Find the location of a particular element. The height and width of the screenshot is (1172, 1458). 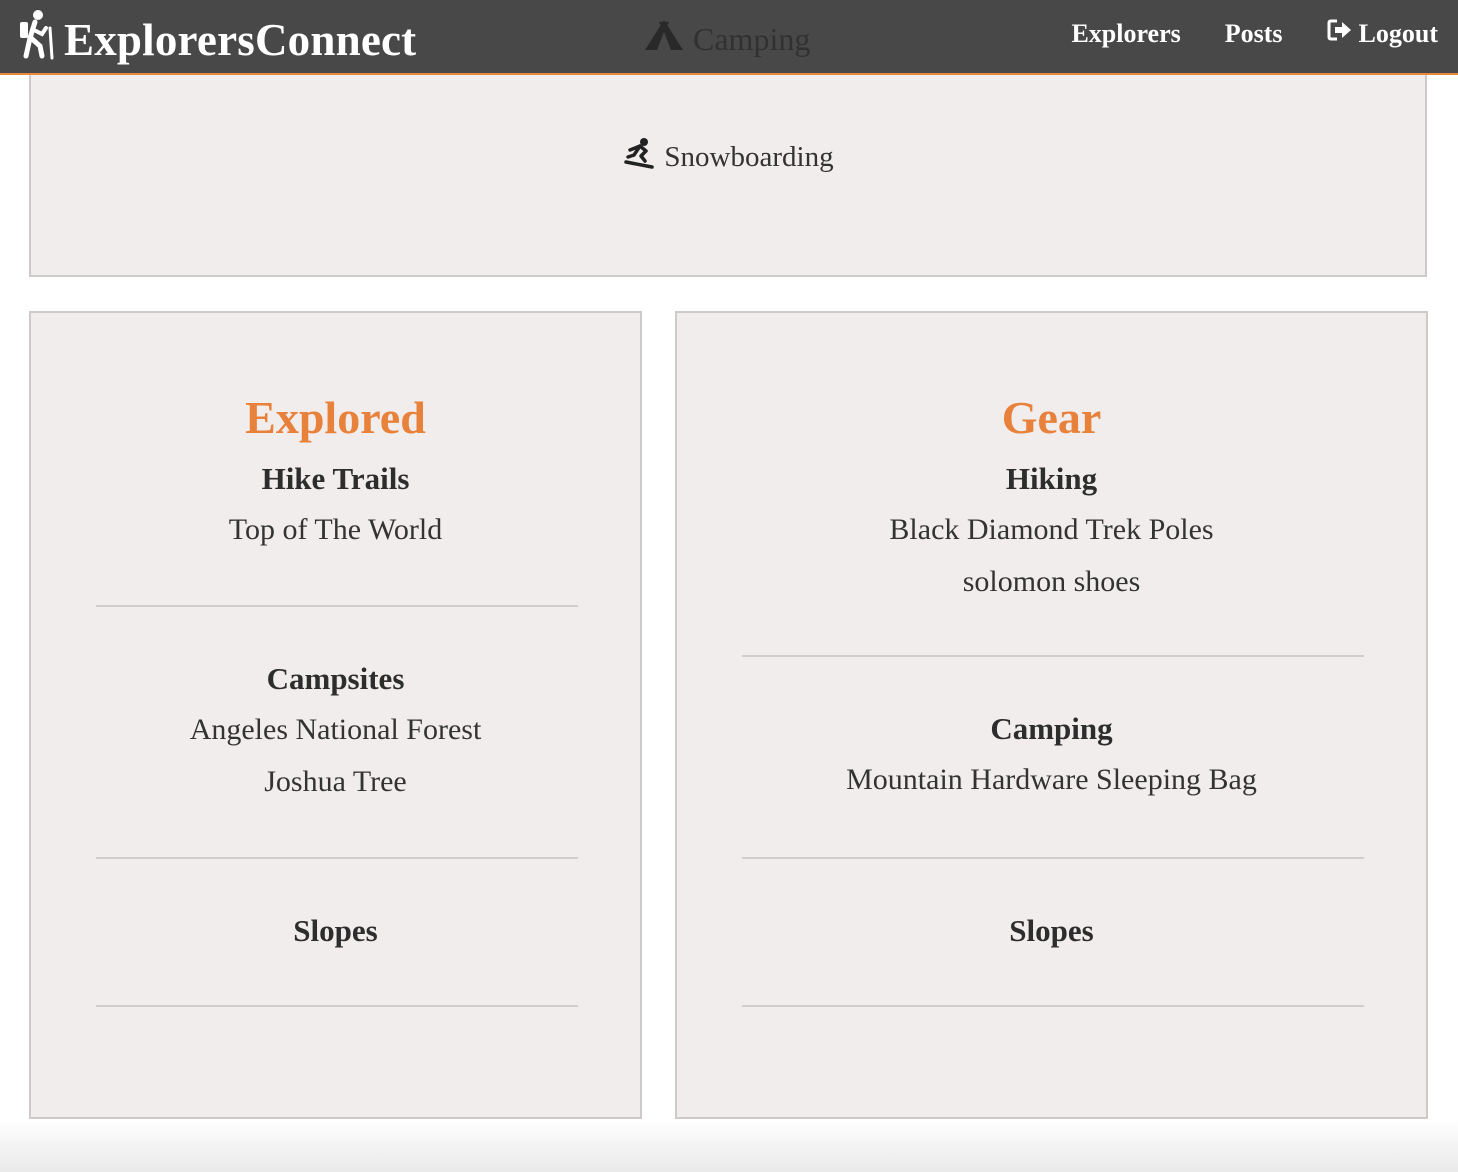

brand: ExplorersConnect is located at coordinates (216, 39).